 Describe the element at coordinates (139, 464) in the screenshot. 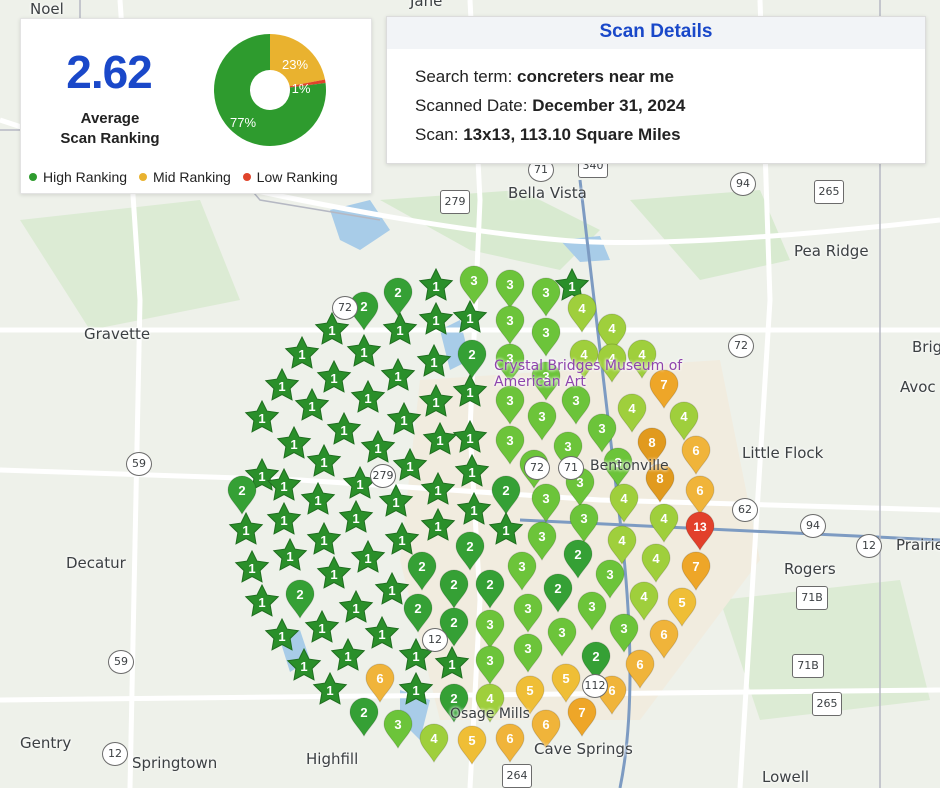

I see `route-shield: 59` at that location.